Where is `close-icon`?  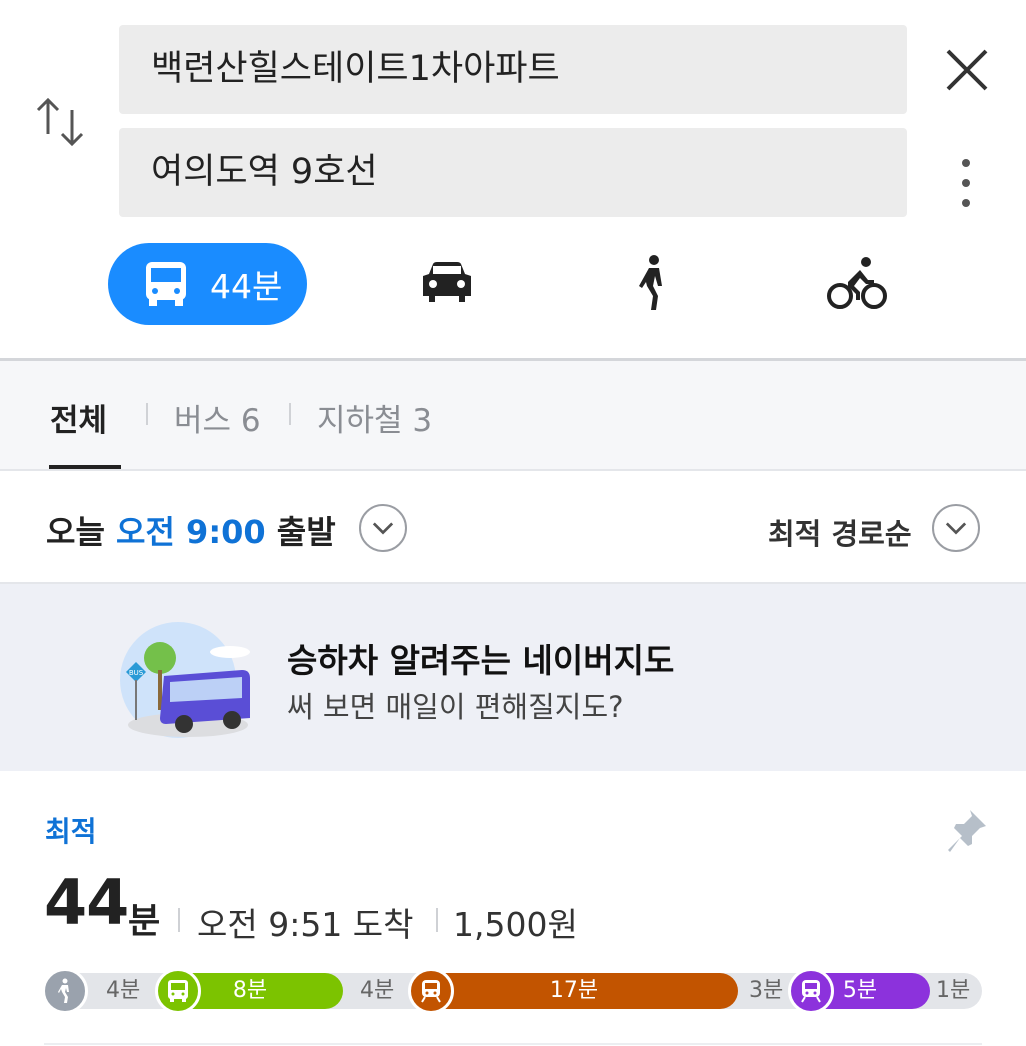 close-icon is located at coordinates (967, 70).